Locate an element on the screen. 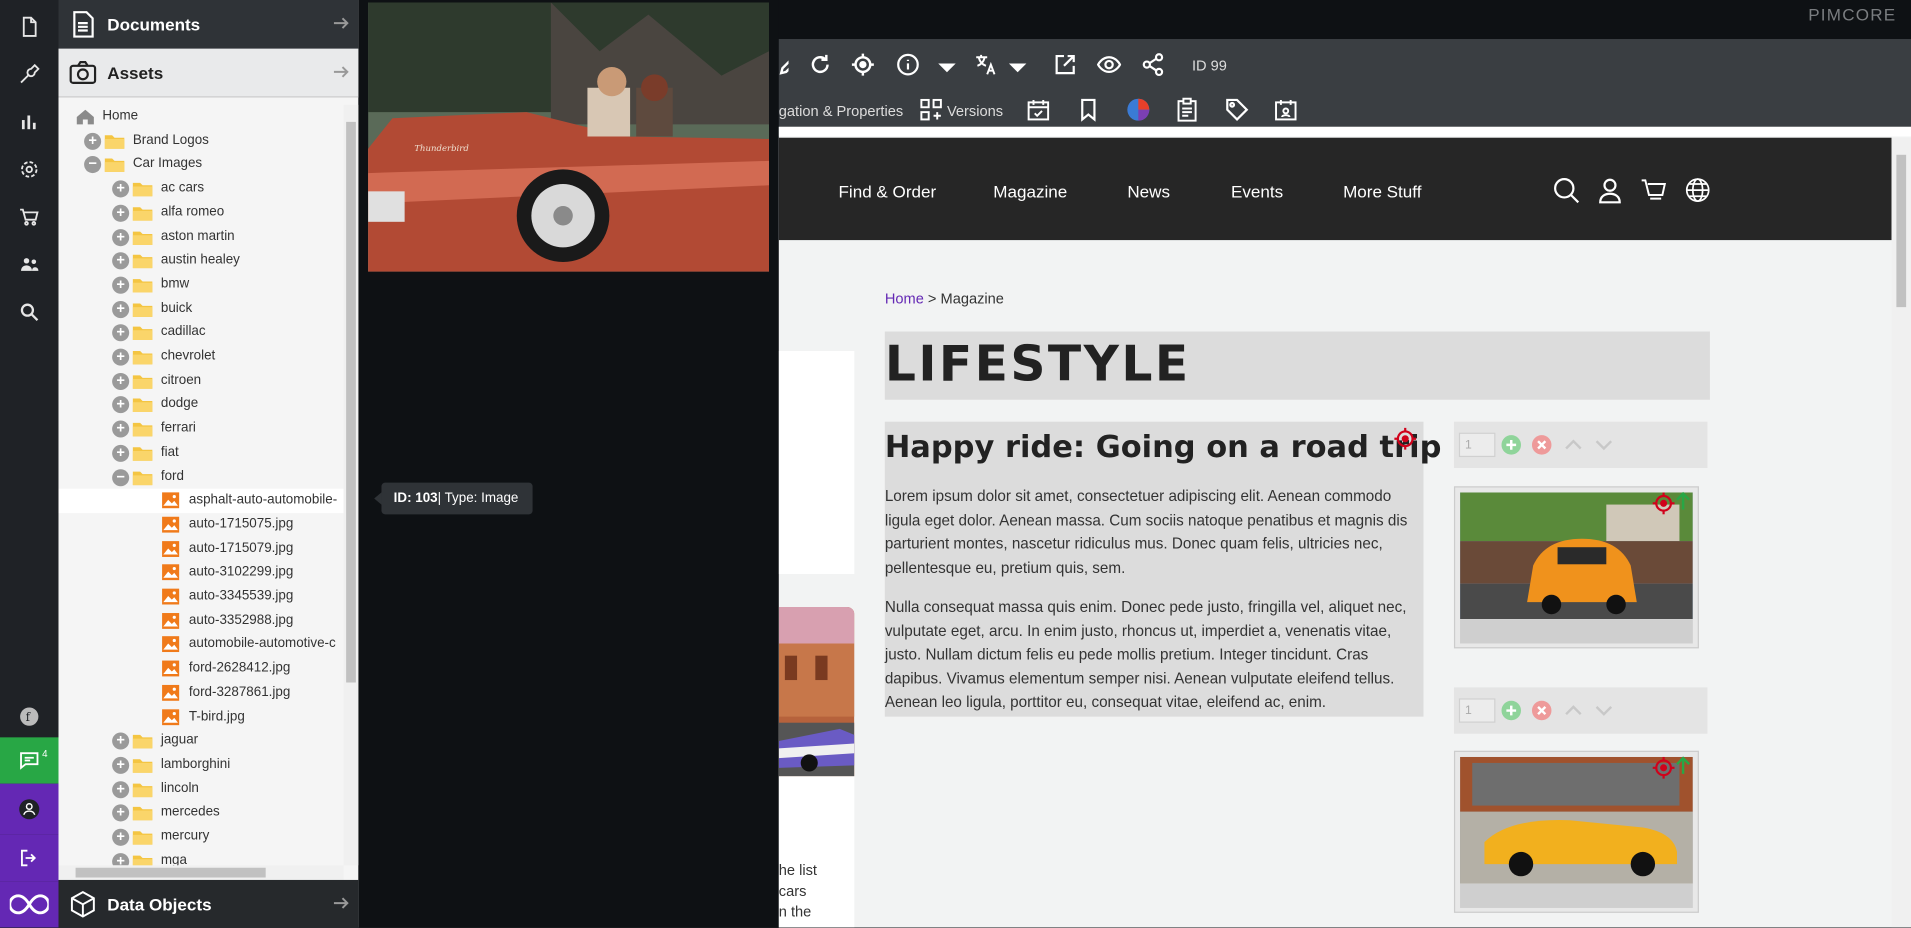 The height and width of the screenshot is (928, 1911). edit-icon is located at coordinates (784, 64).